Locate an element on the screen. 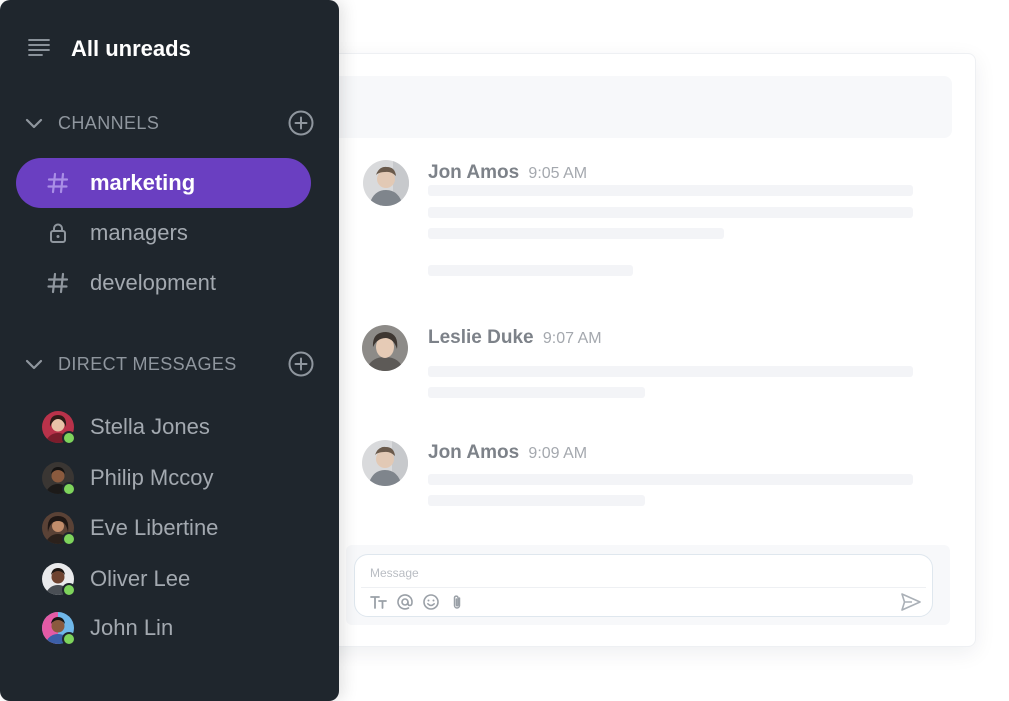  dm-section-header: DIRECT MESSAGES is located at coordinates (169, 364).